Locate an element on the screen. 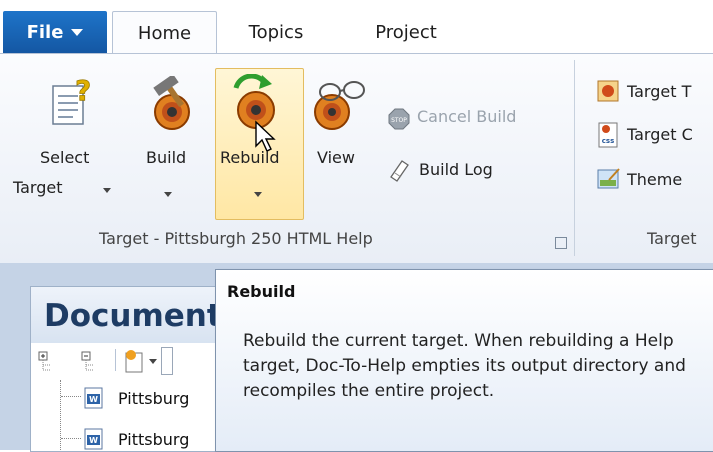 The image size is (713, 452). new-document-icon is located at coordinates (134, 361).